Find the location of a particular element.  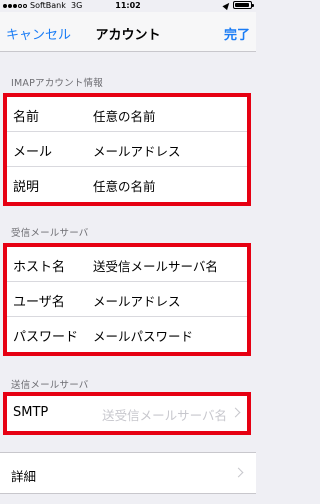

description-label: 説明 is located at coordinates (26, 187).